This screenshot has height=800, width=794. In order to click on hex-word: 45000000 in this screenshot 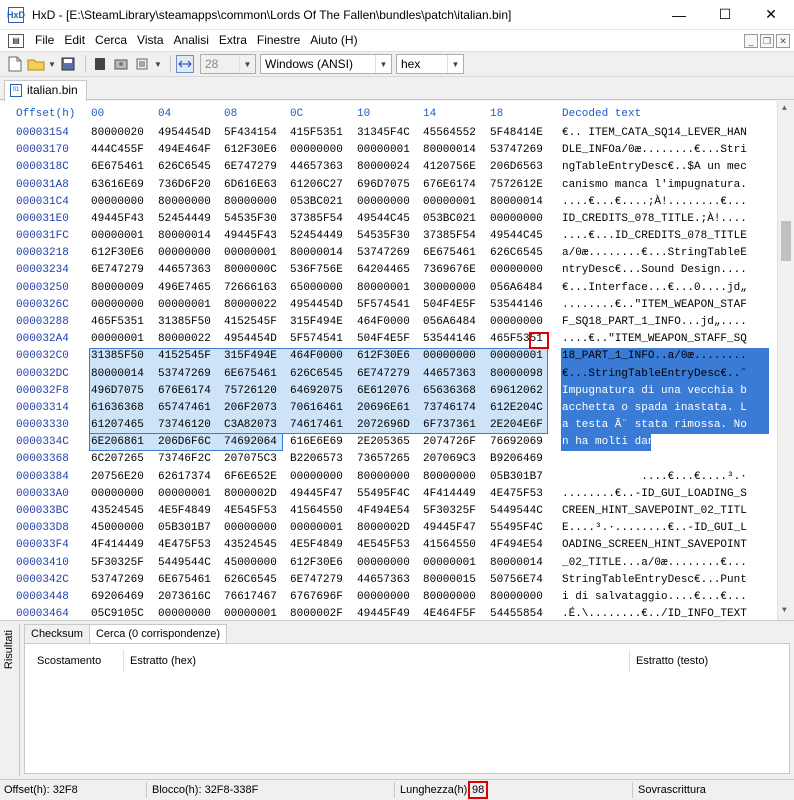, I will do `click(117, 528)`.